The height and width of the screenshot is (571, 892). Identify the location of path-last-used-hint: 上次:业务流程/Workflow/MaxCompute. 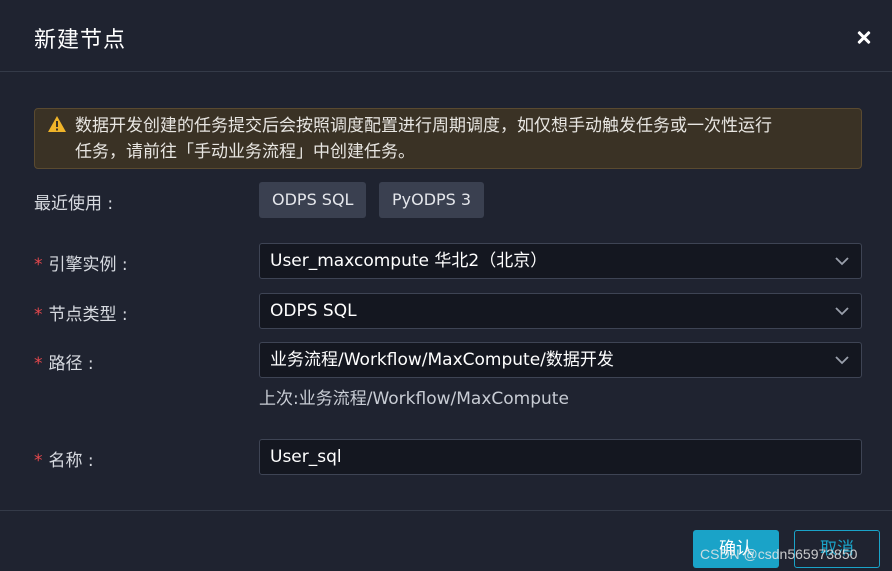
(414, 399).